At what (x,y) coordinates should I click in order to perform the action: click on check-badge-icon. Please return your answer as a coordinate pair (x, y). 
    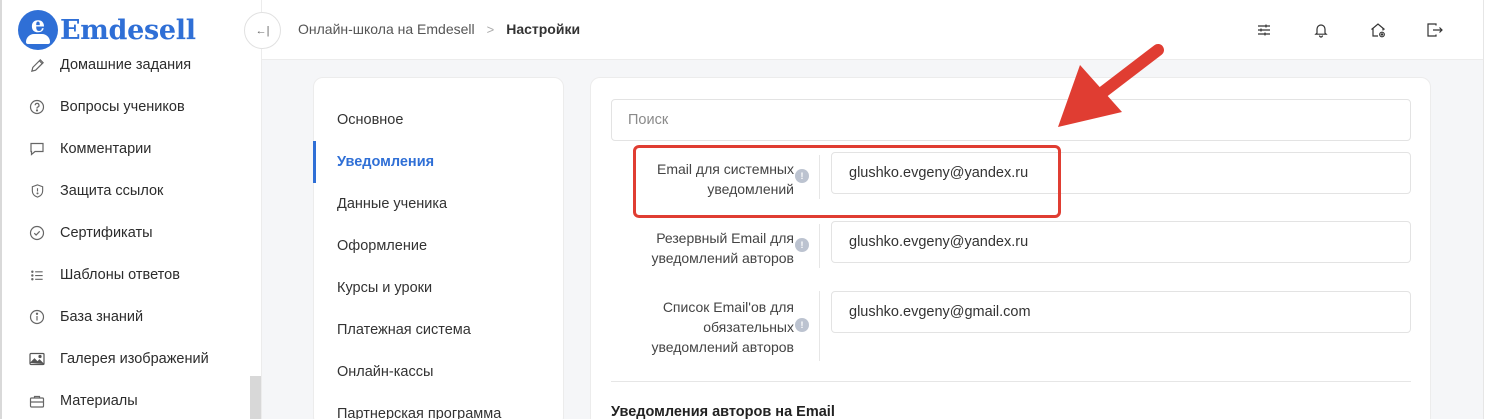
    Looking at the image, I should click on (37, 233).